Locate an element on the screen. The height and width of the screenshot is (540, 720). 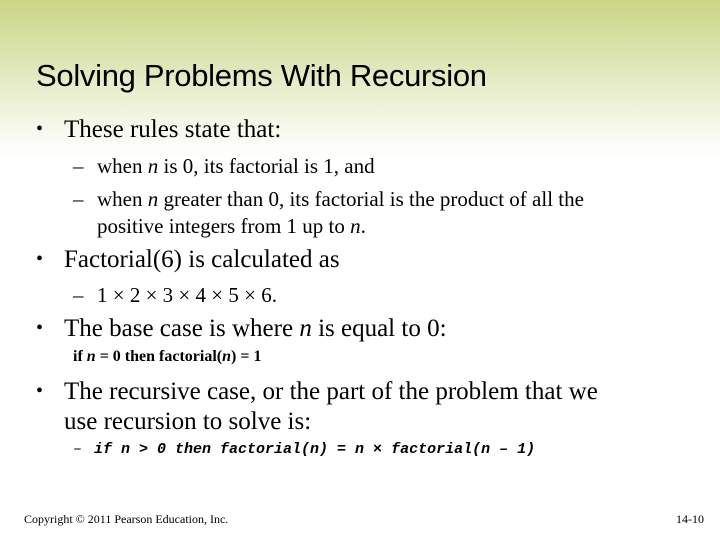
sub-bullet-text: when n is 0, its factorial is 1, and is located at coordinates (236, 166).